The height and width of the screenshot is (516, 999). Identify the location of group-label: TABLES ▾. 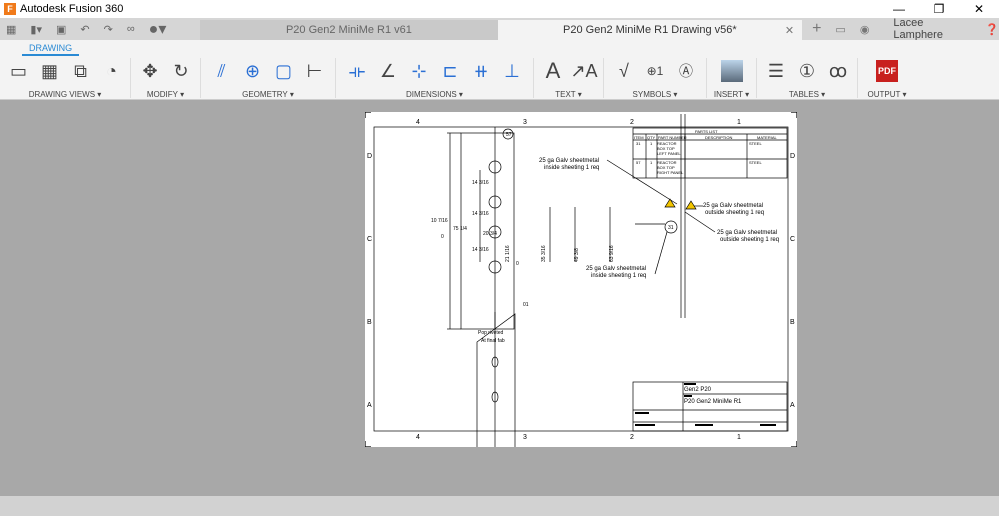
(807, 94).